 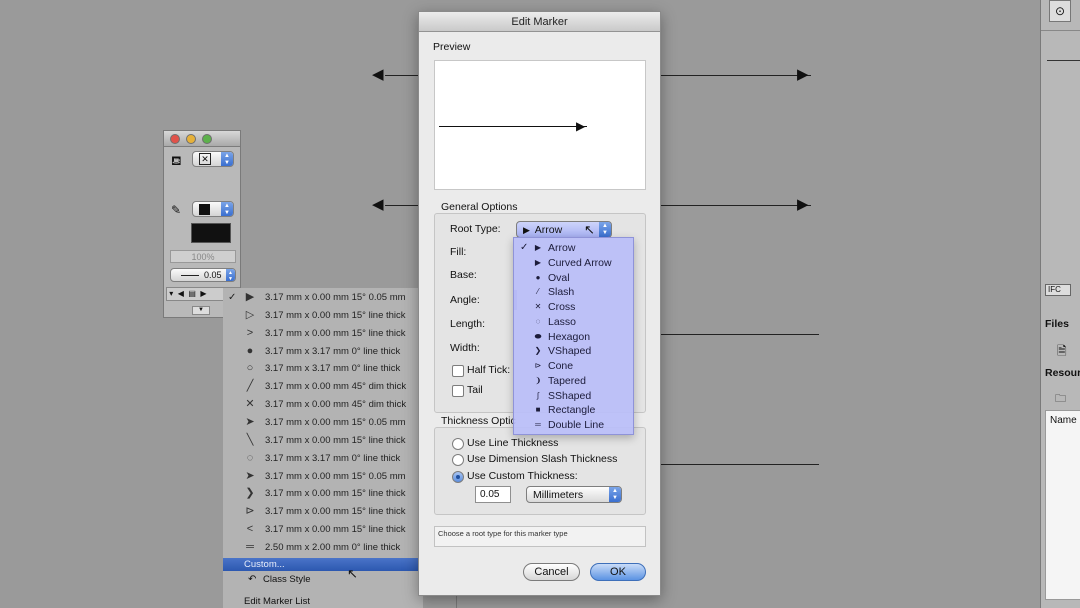 I want to click on marker-shape-icon: ❯, so click(x=538, y=351).